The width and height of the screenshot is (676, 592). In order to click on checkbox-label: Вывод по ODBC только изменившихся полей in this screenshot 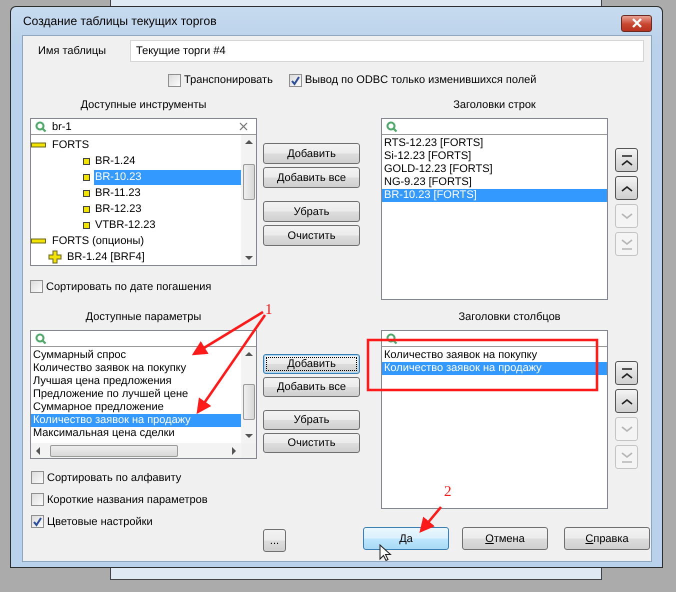, I will do `click(420, 80)`.